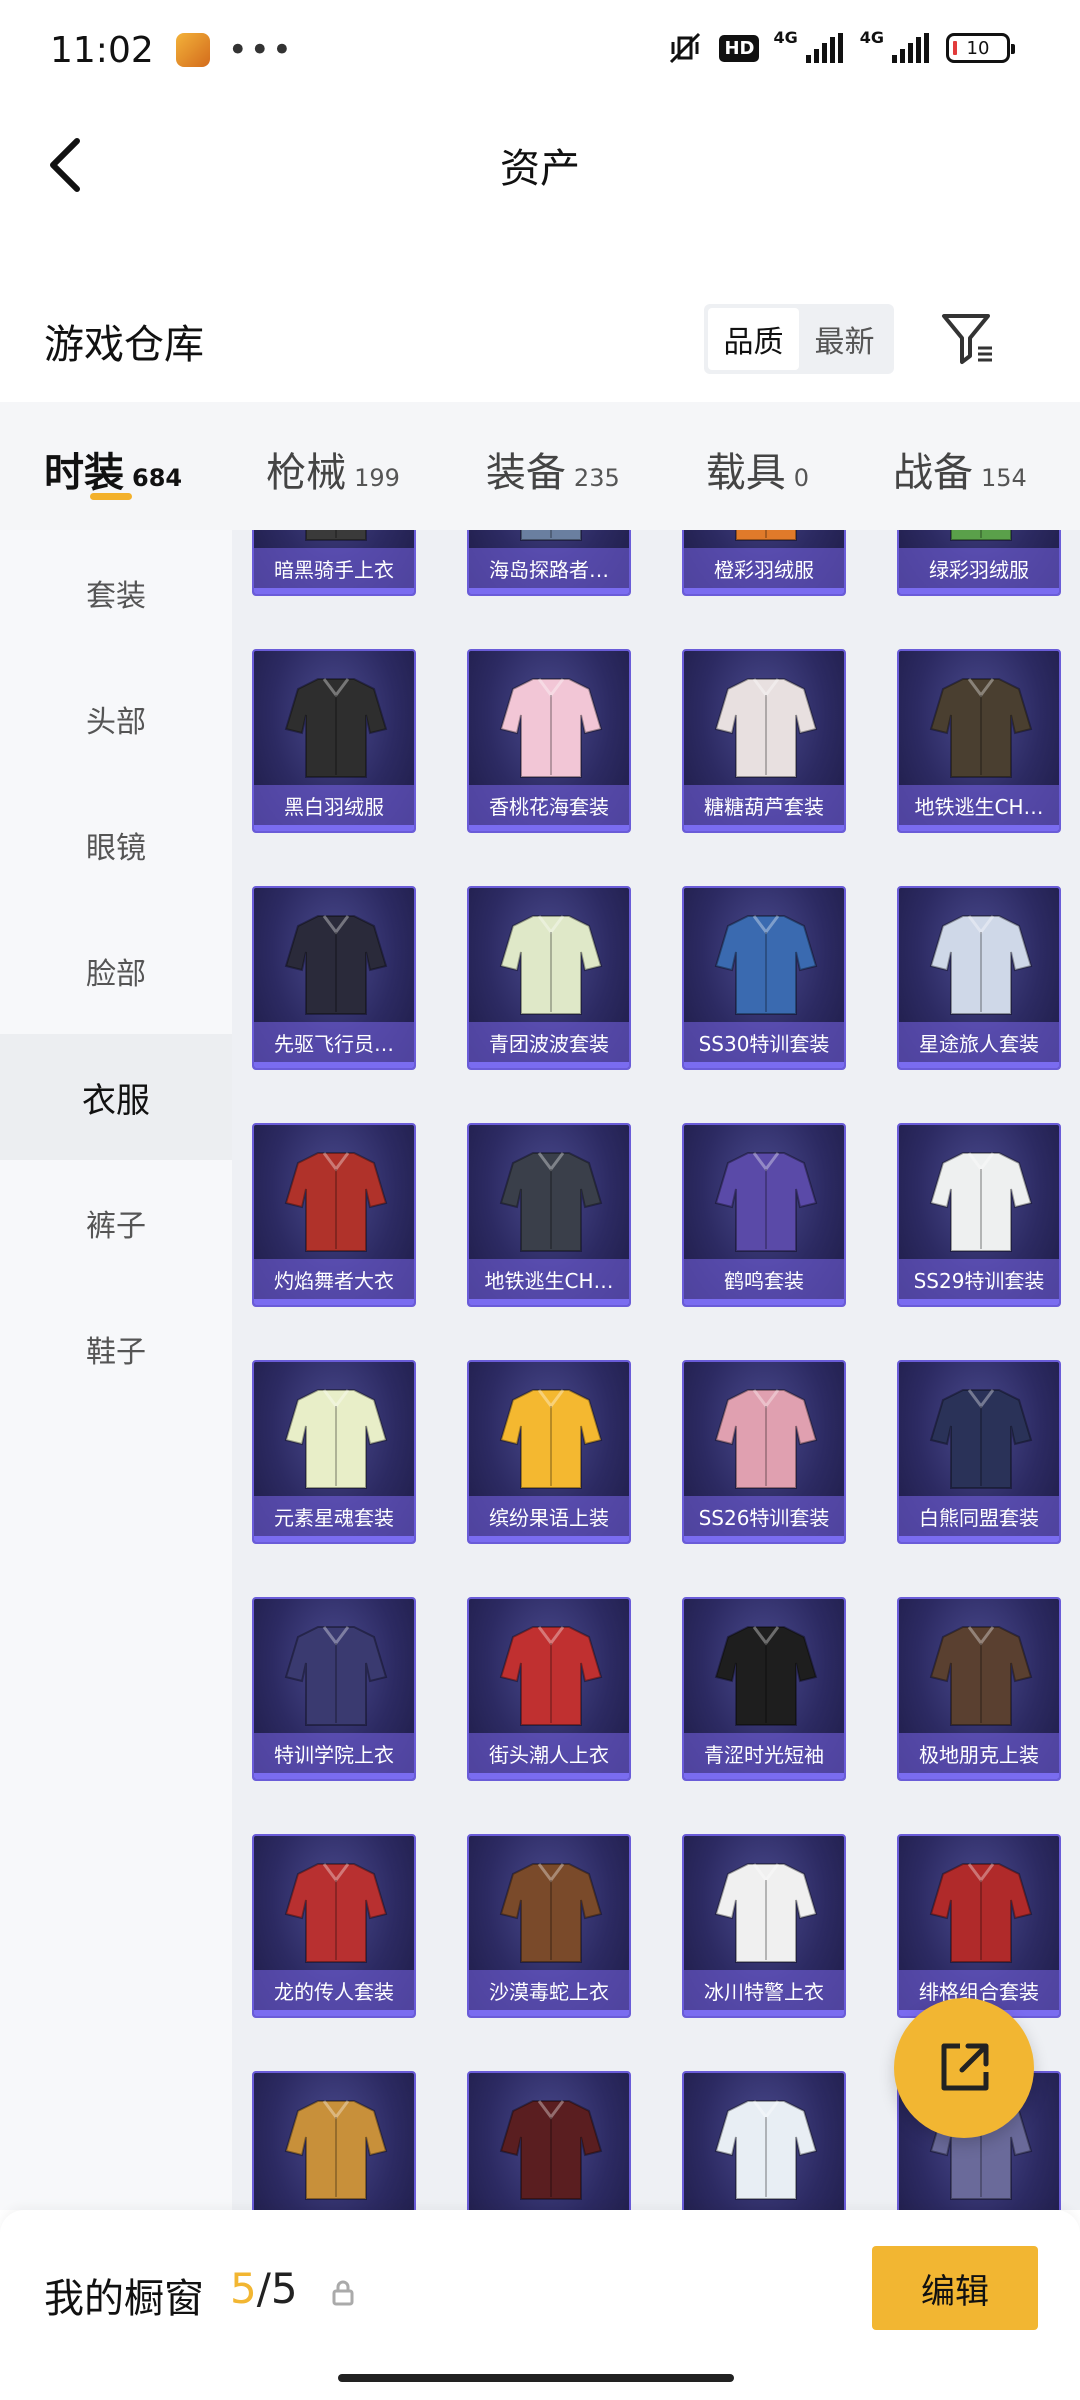  I want to click on item-name: 街头潮人上衣, so click(549, 1753).